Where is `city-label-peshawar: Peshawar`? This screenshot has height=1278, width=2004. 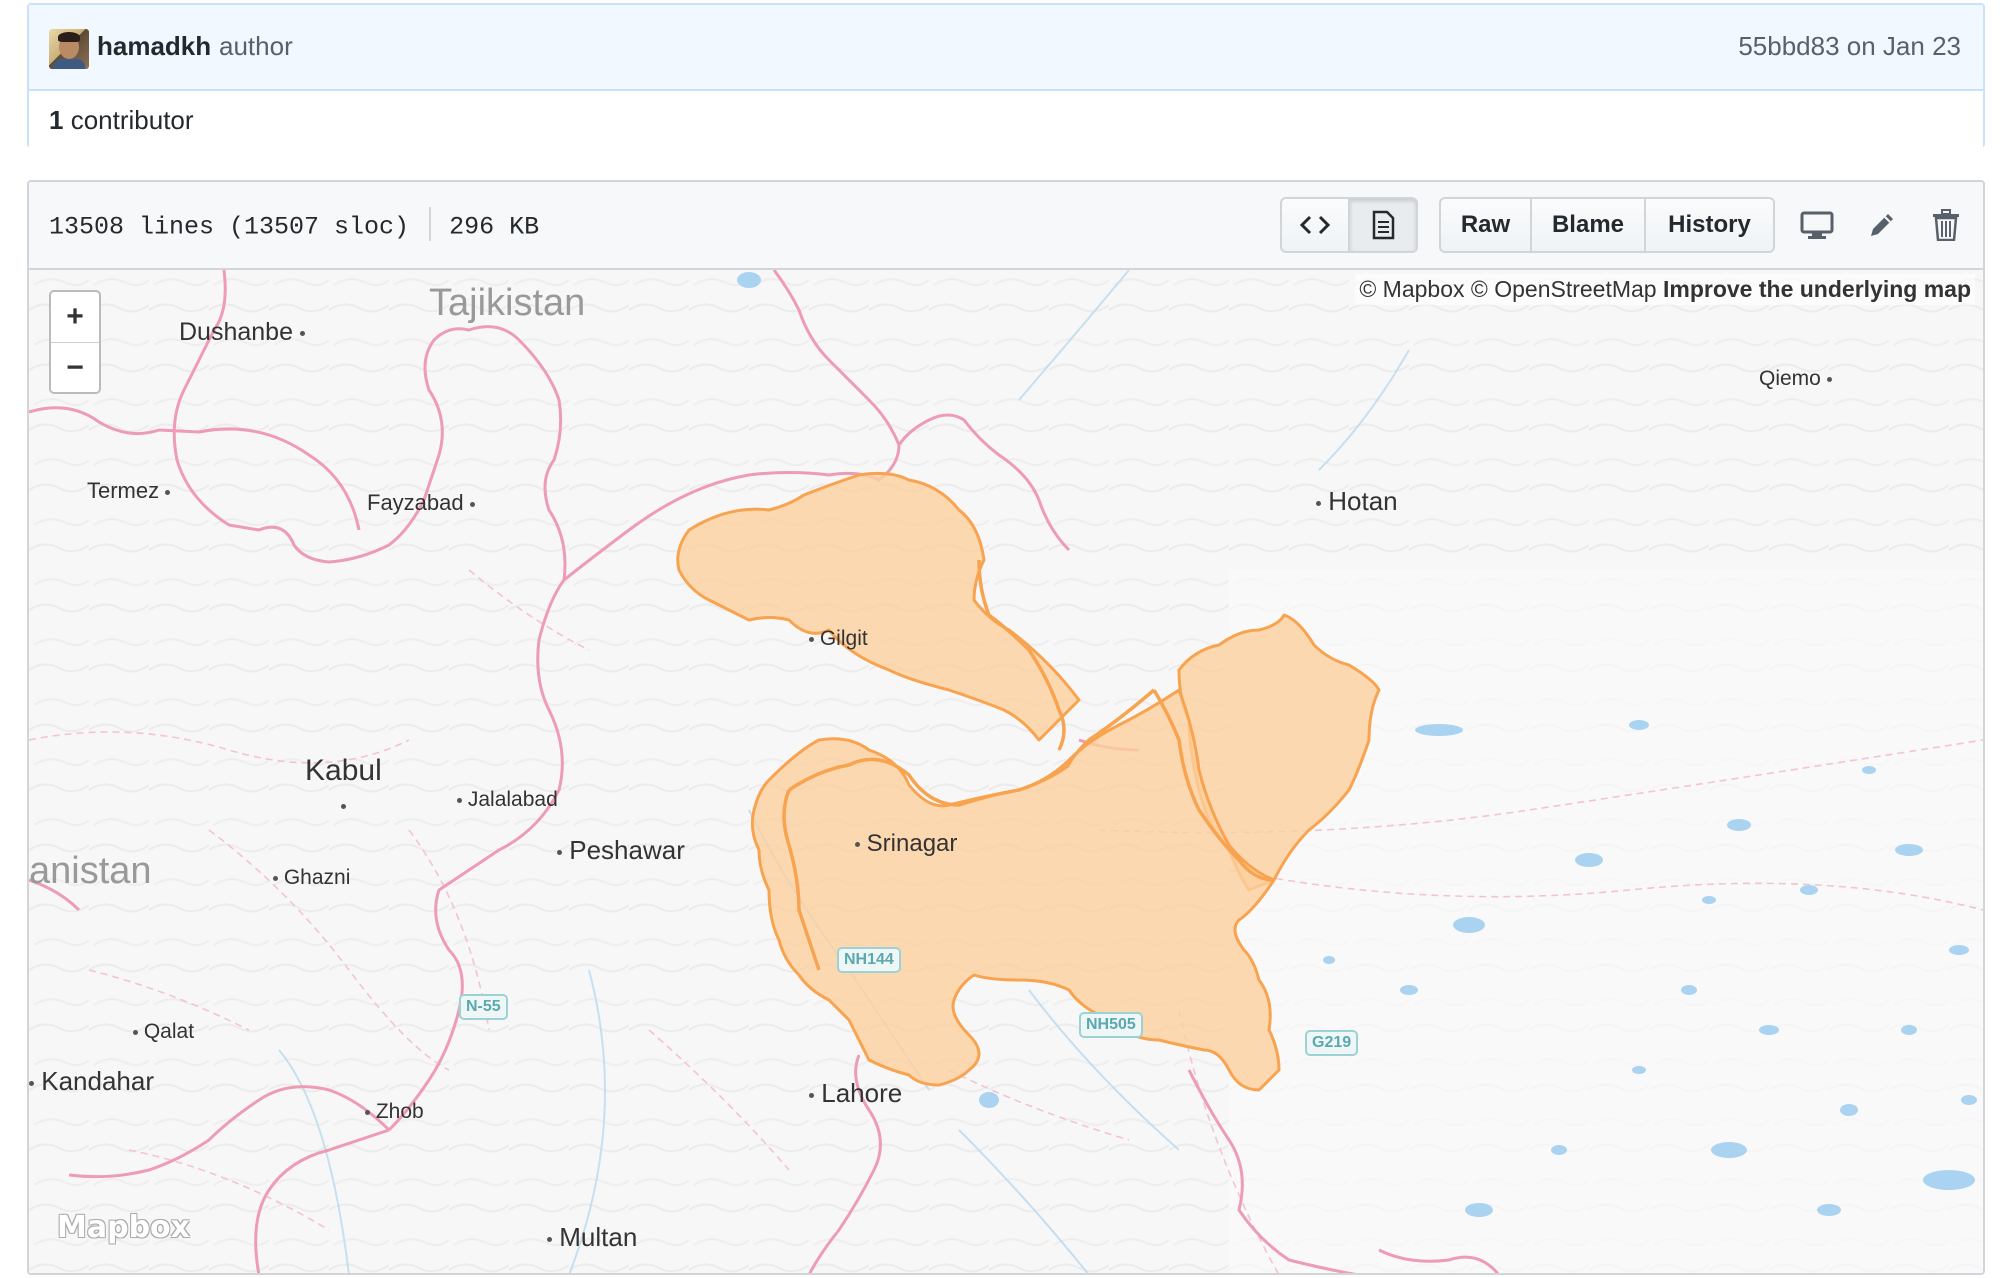
city-label-peshawar: Peshawar is located at coordinates (621, 850).